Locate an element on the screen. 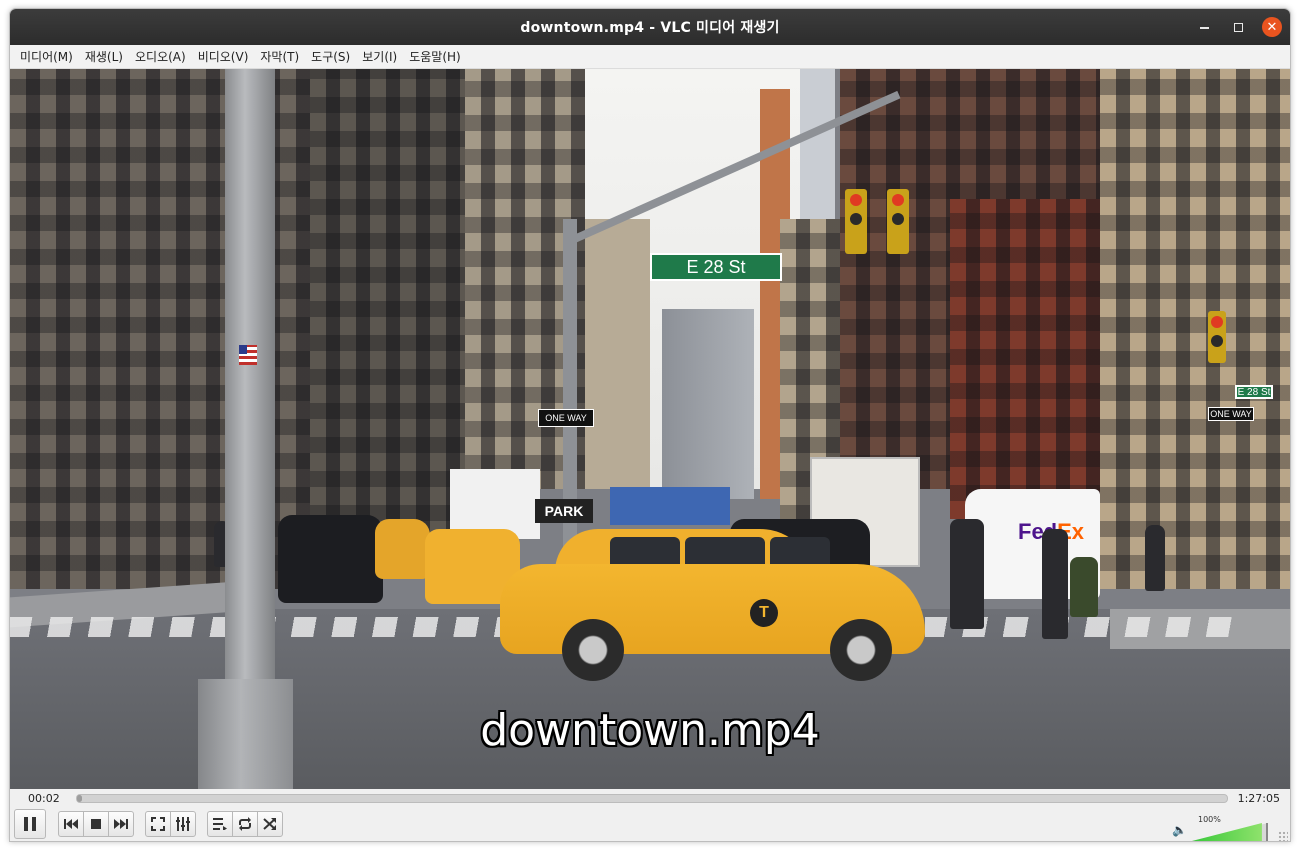  window-controls: ✕ is located at coordinates (1238, 27).